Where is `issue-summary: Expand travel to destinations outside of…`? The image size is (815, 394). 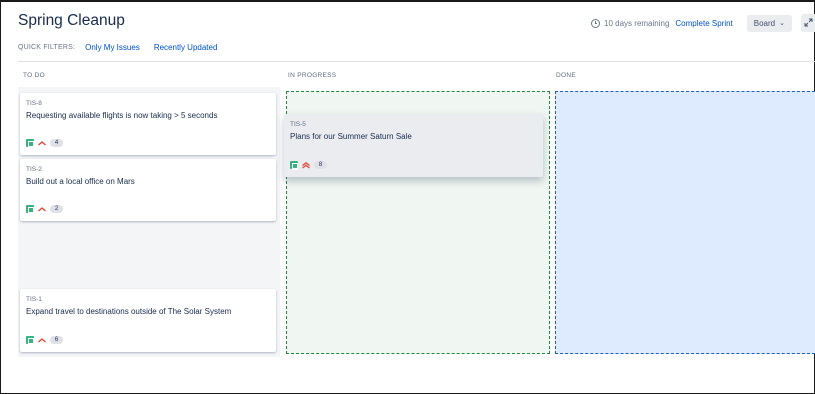
issue-summary: Expand travel to destinations outside of… is located at coordinates (129, 311).